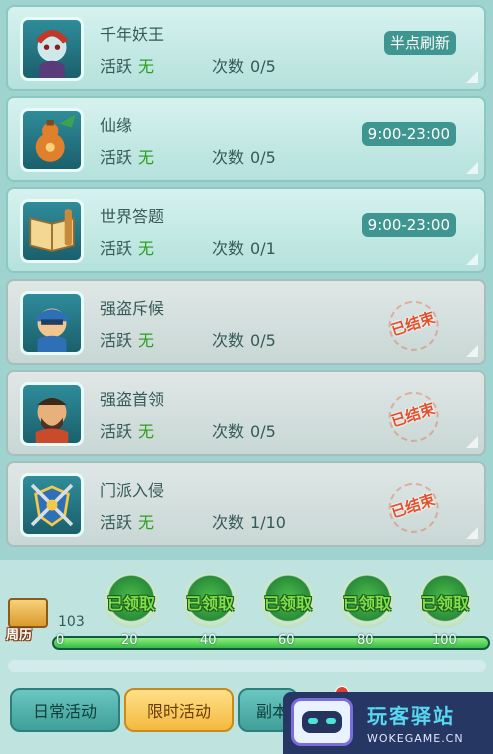 The image size is (493, 754). I want to click on event-title: 千年妖王, so click(132, 34).